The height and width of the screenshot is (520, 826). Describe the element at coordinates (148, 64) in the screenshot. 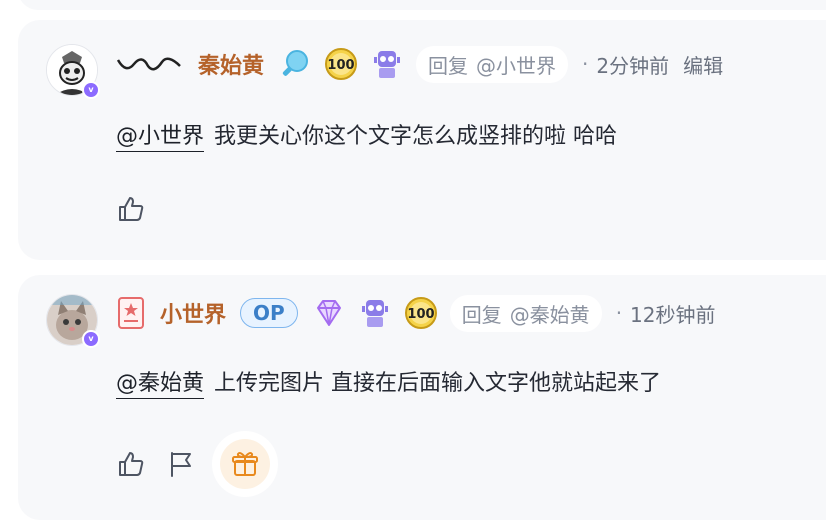

I see `squiggle-logo-icon` at that location.